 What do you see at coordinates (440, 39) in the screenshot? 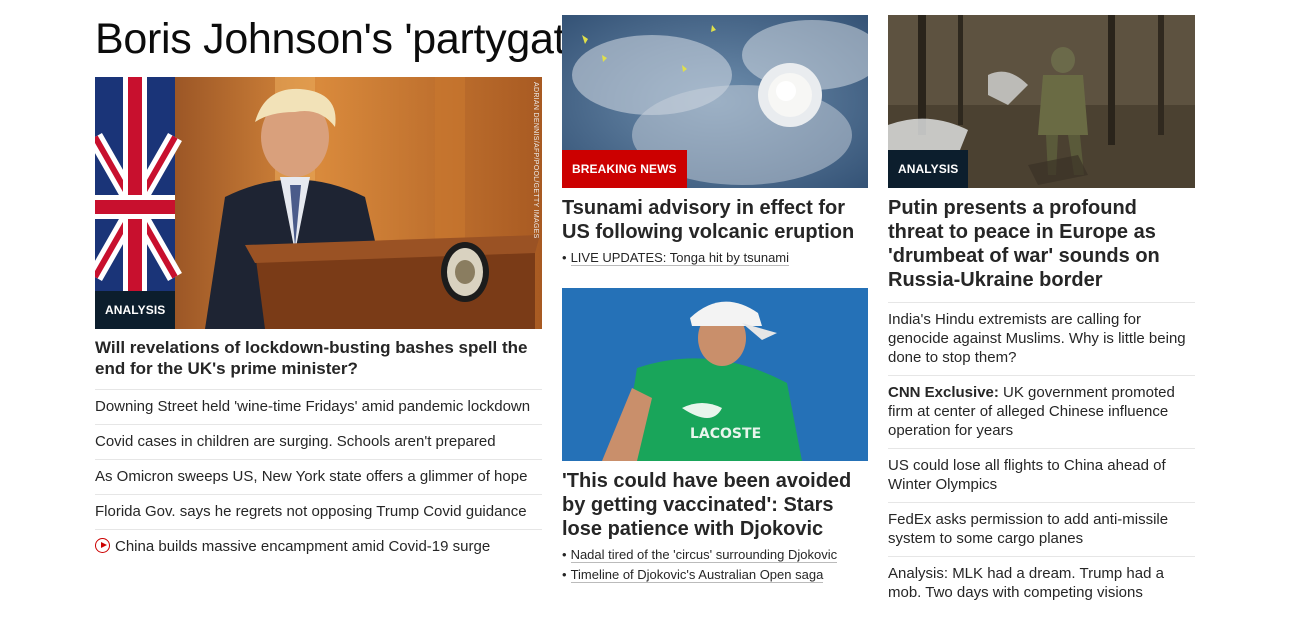
I see `main-headline: Boris Johnson's 'partygate' hangover` at bounding box center [440, 39].